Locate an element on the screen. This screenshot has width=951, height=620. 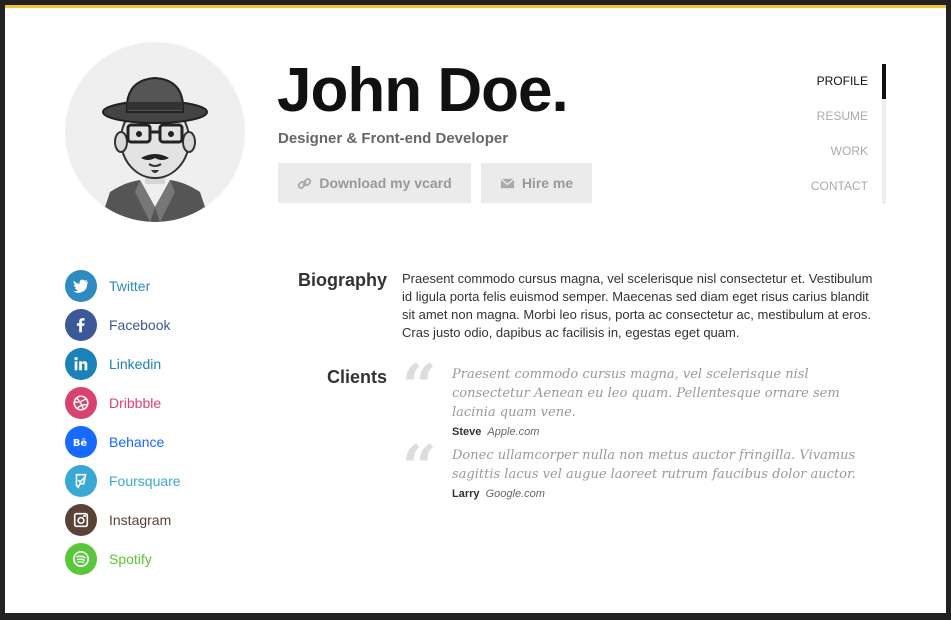
dribbble-icon is located at coordinates (81, 402).